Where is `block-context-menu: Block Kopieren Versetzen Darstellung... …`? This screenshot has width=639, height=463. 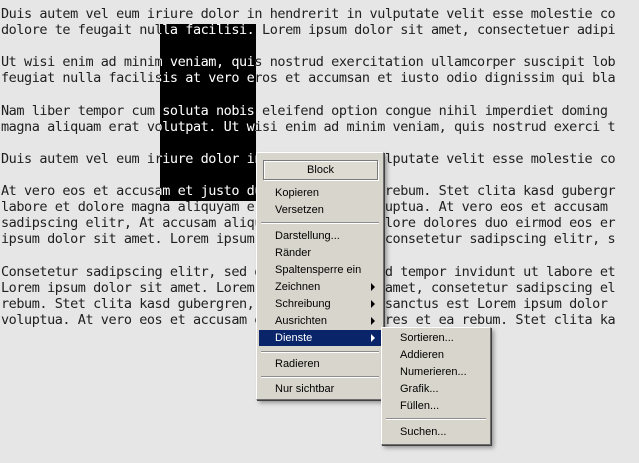
block-context-menu: Block Kopieren Versetzen Darstellung... … is located at coordinates (320, 276).